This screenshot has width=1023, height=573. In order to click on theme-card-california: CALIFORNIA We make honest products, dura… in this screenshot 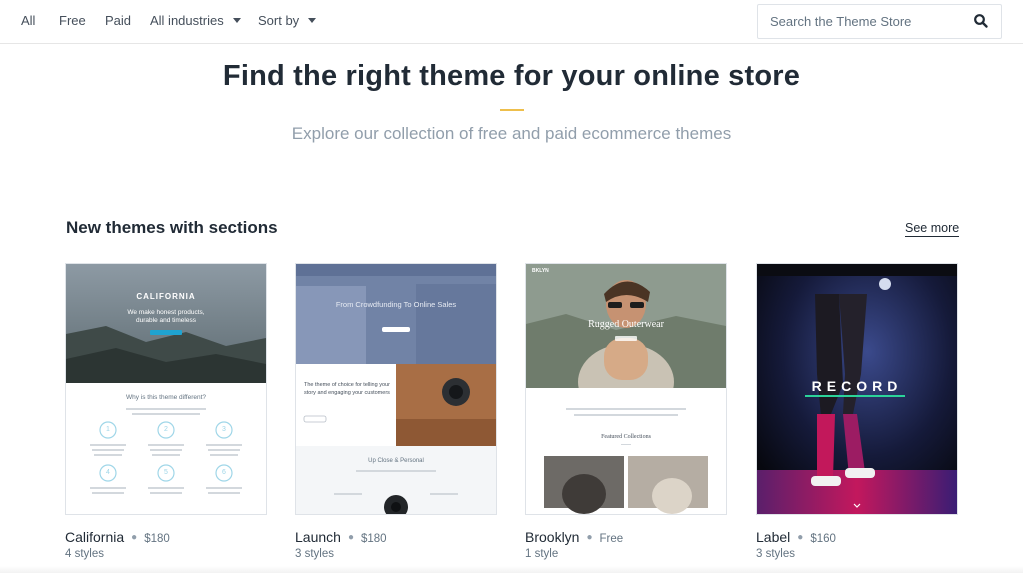, I will do `click(166, 411)`.